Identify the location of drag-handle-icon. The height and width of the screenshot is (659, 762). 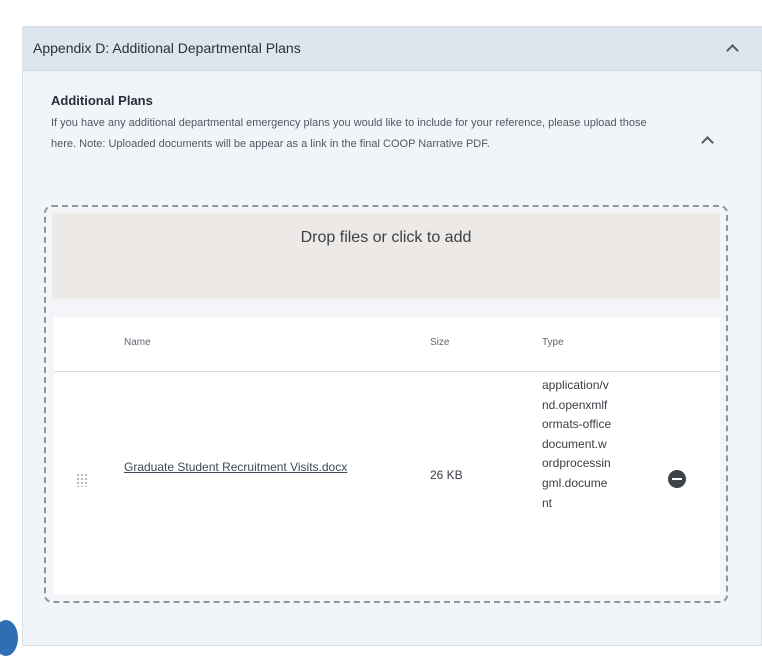
(82, 480).